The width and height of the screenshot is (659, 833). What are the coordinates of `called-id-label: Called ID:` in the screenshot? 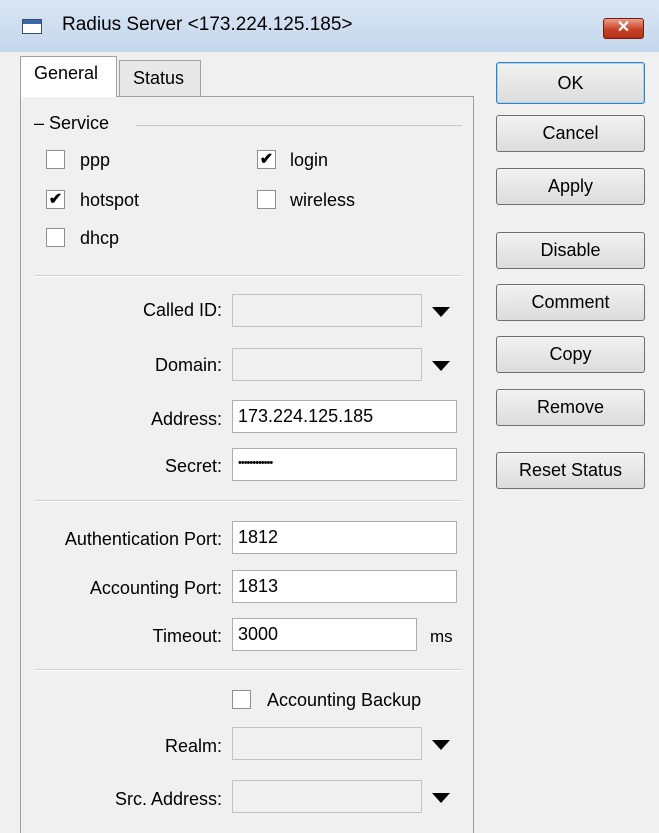 It's located at (182, 310).